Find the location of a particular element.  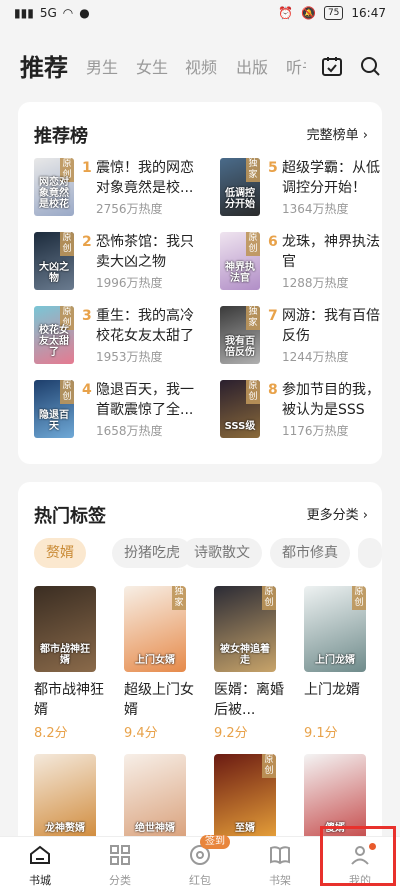

tab-video: 视频 is located at coordinates (201, 66).